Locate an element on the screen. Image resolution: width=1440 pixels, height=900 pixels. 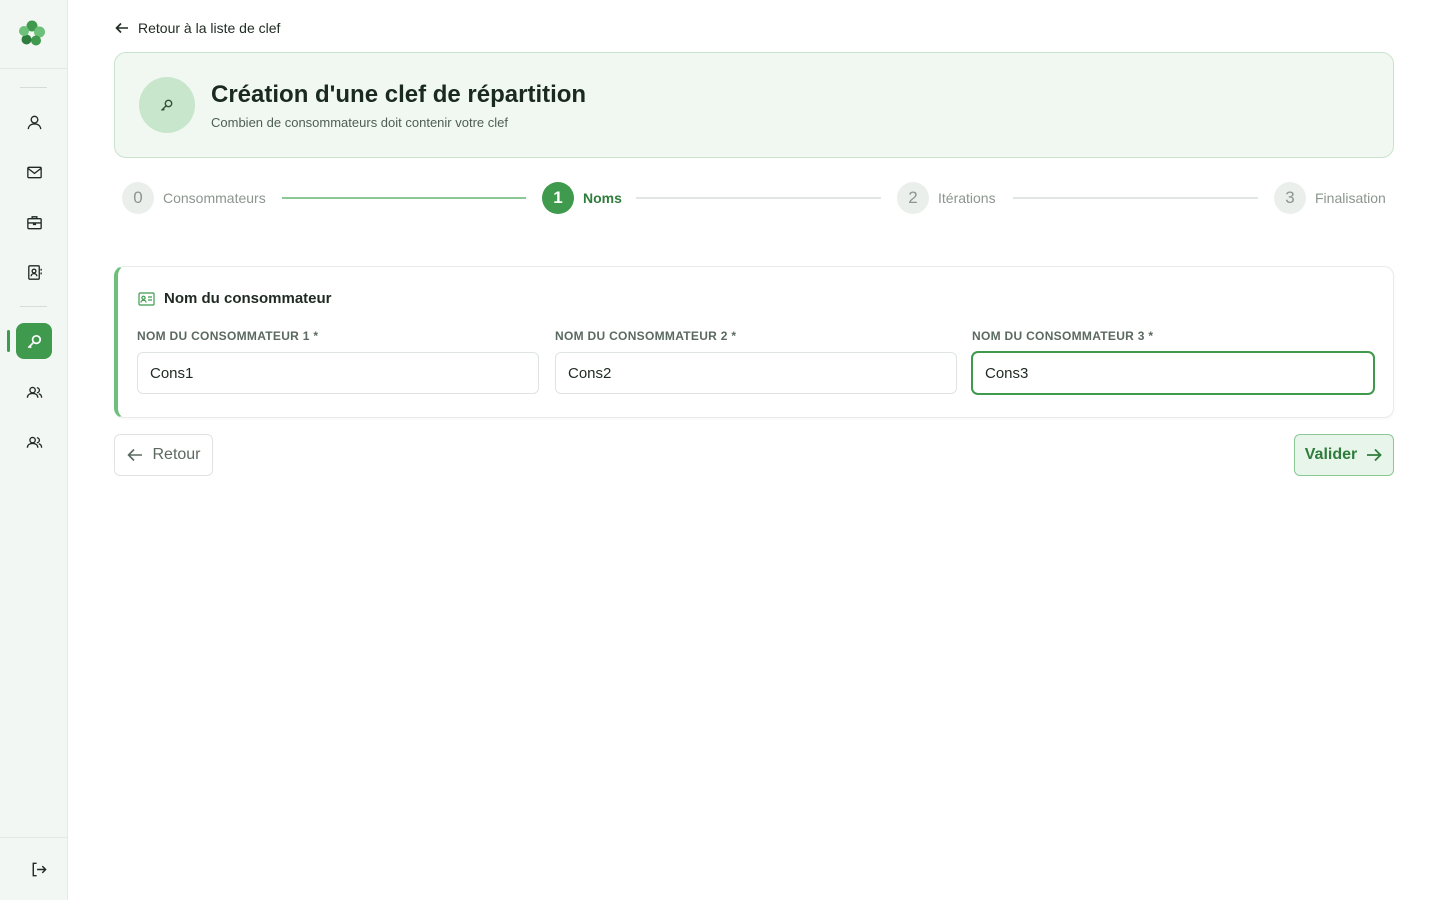
sidebar-item-groups is located at coordinates (34, 392).